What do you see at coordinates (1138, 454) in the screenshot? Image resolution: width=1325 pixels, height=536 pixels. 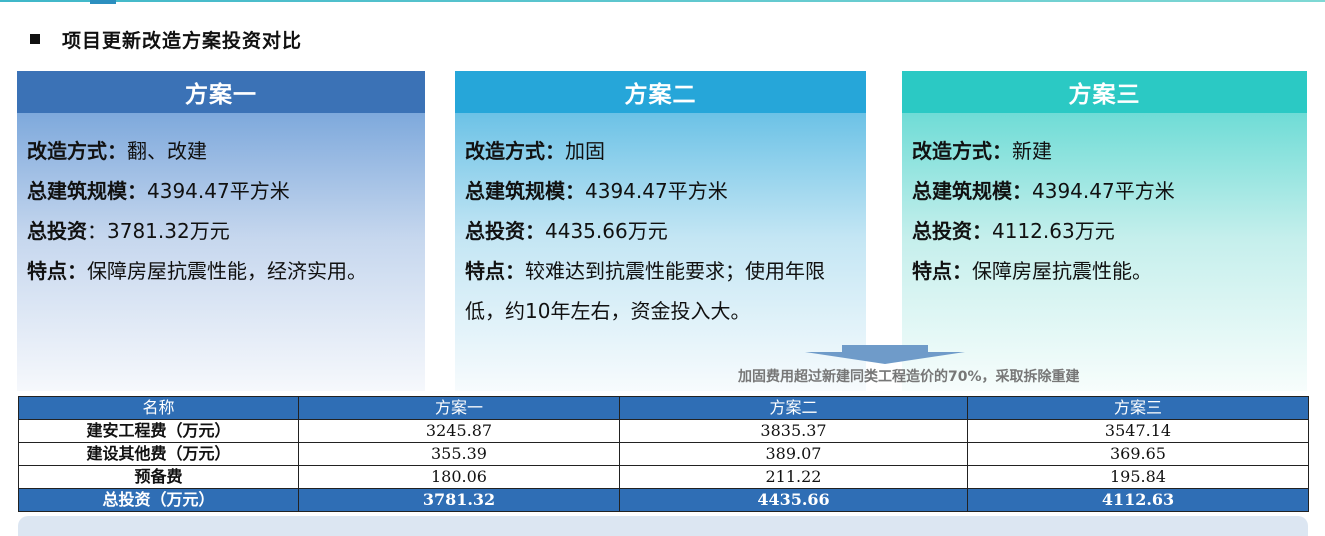 I see `row-value: 369.65` at bounding box center [1138, 454].